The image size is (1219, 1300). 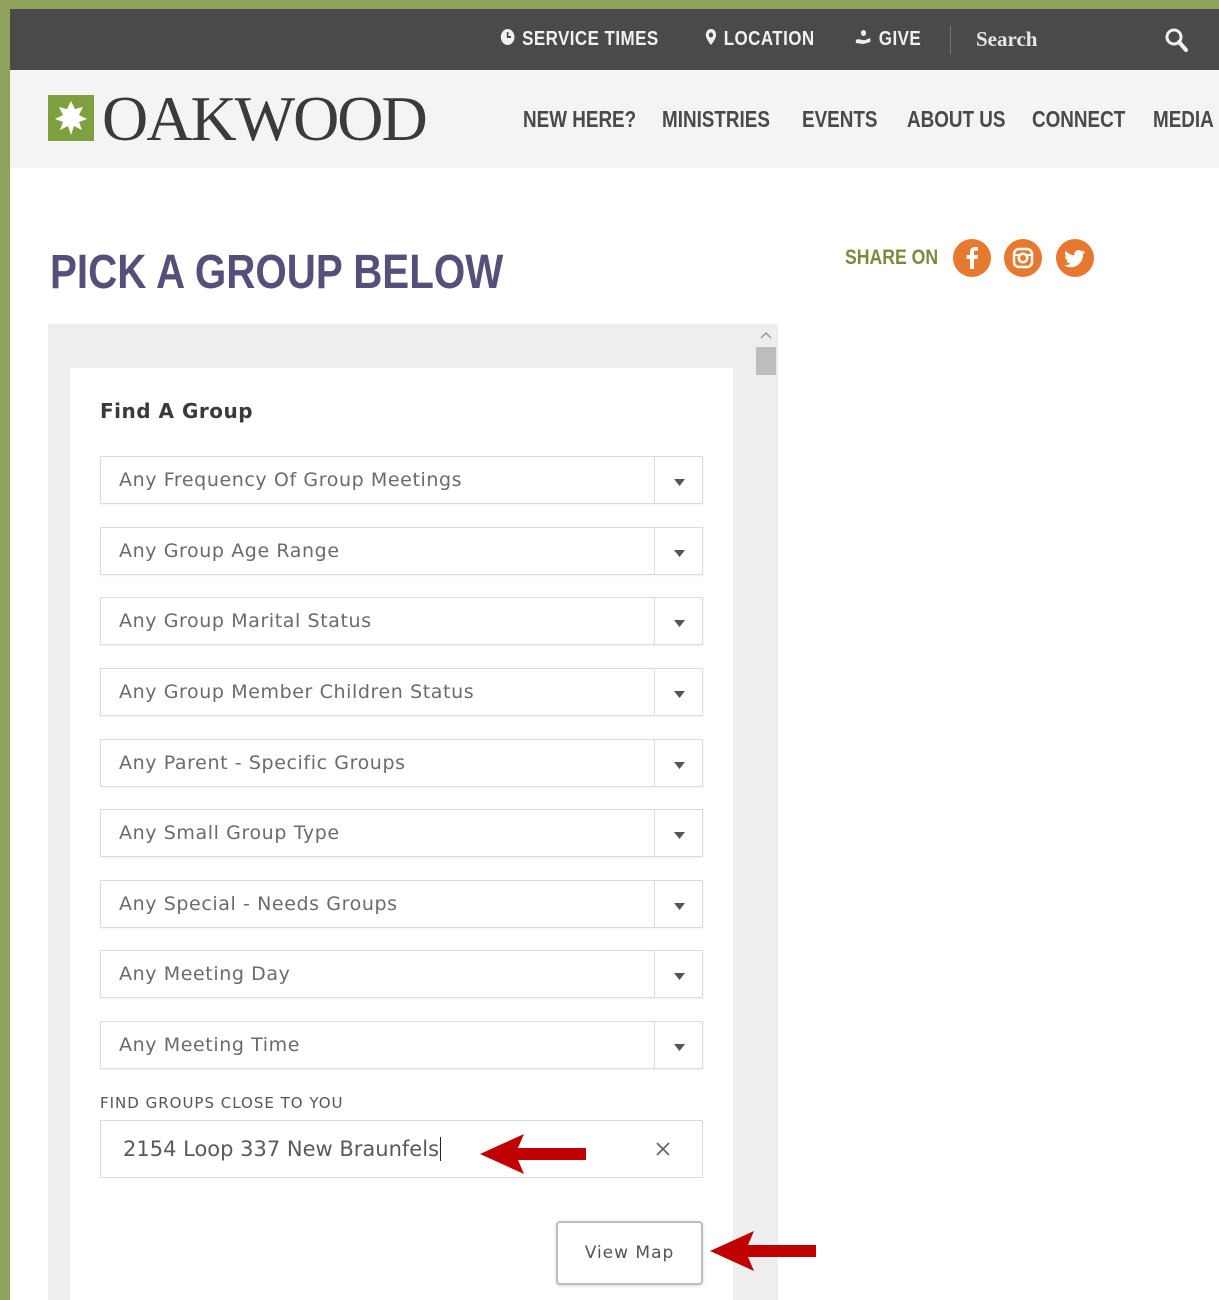 What do you see at coordinates (863, 39) in the screenshot?
I see `give-hand-icon` at bounding box center [863, 39].